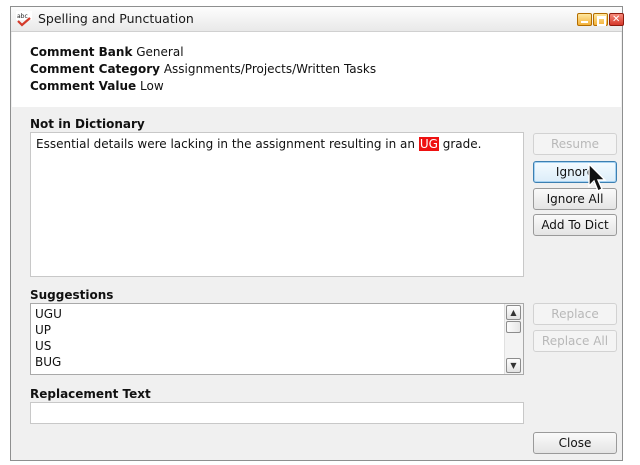  Describe the element at coordinates (160, 52) in the screenshot. I see `comment-bank-value: General` at that location.